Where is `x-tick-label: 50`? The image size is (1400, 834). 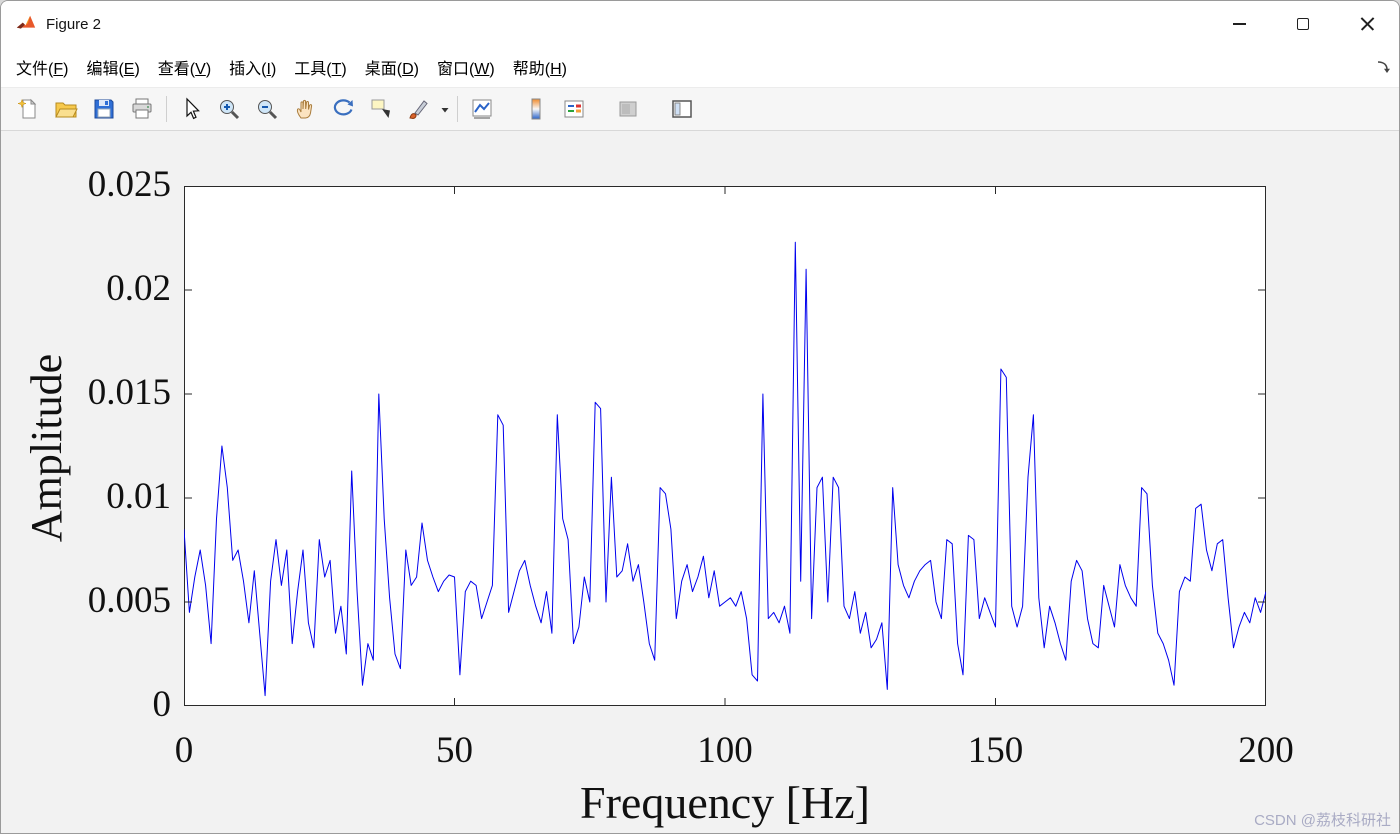 x-tick-label: 50 is located at coordinates (454, 750).